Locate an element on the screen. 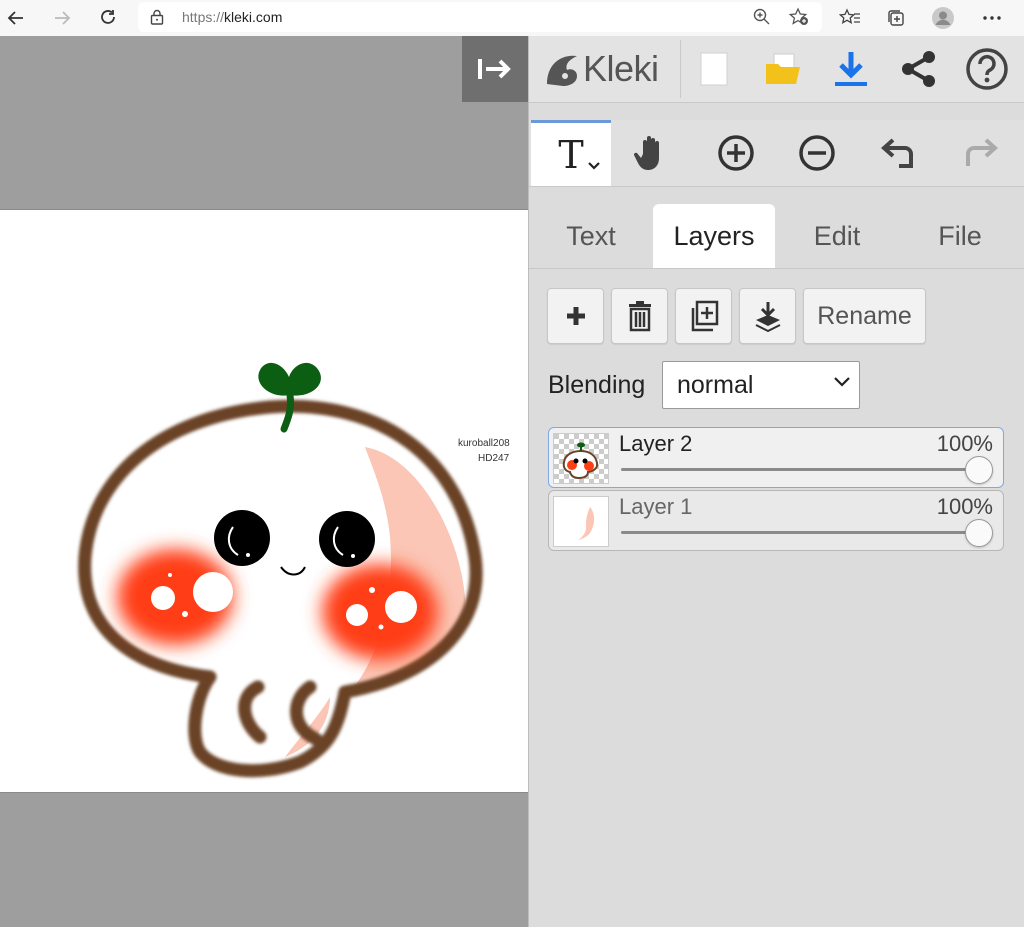 The image size is (1024, 927). watermark-line-2: HD247 is located at coordinates (494, 458).